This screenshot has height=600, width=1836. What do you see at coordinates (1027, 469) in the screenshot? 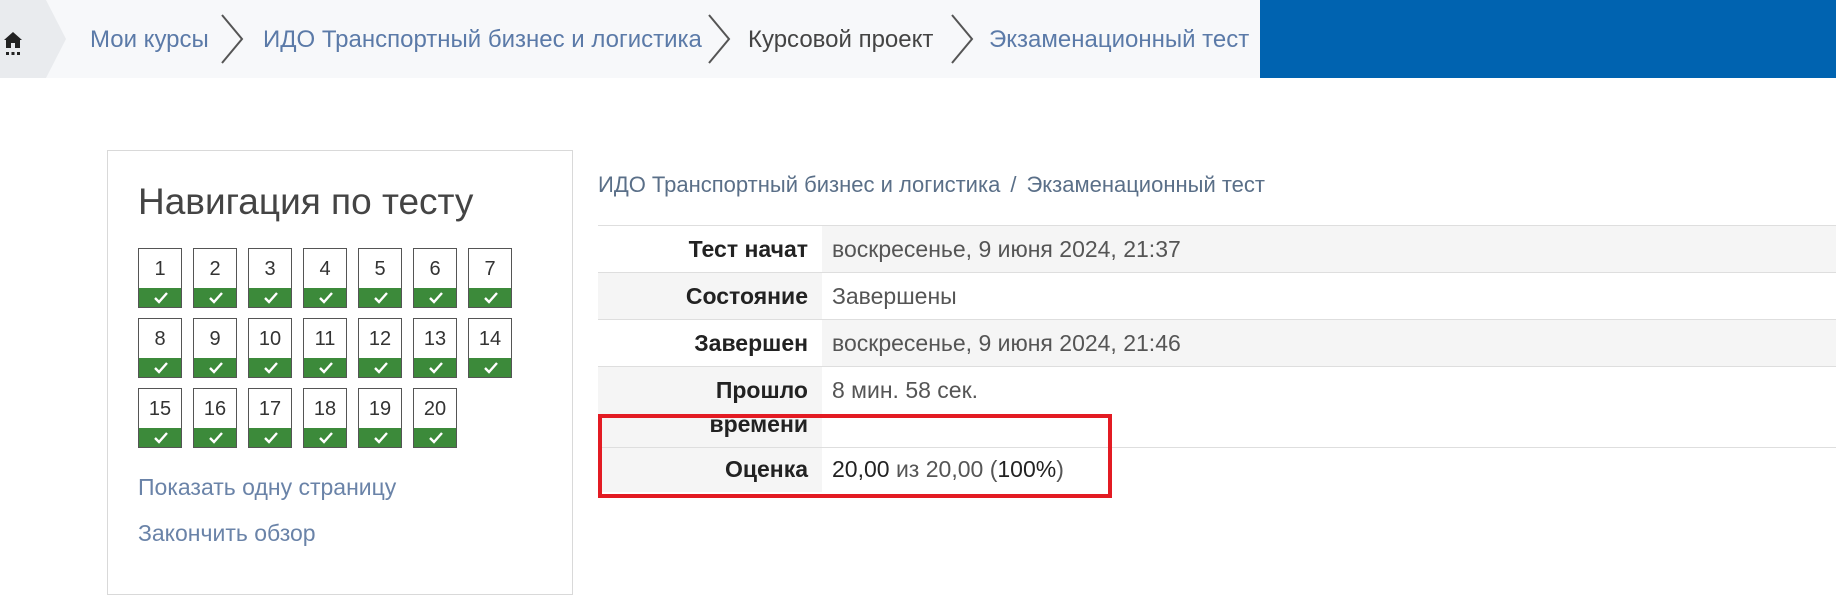
I see `grade-percent: 100%` at bounding box center [1027, 469].